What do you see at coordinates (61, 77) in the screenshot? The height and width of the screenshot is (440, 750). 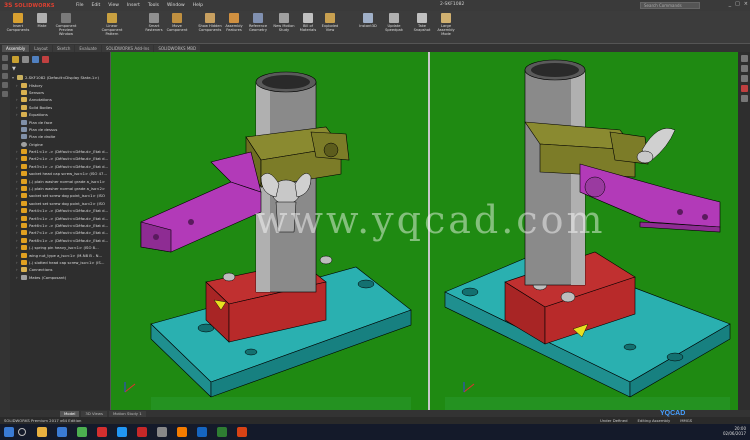 I see `tree-item: ▾ 2-SKF1082 (Default<Display State-1>)` at bounding box center [61, 77].